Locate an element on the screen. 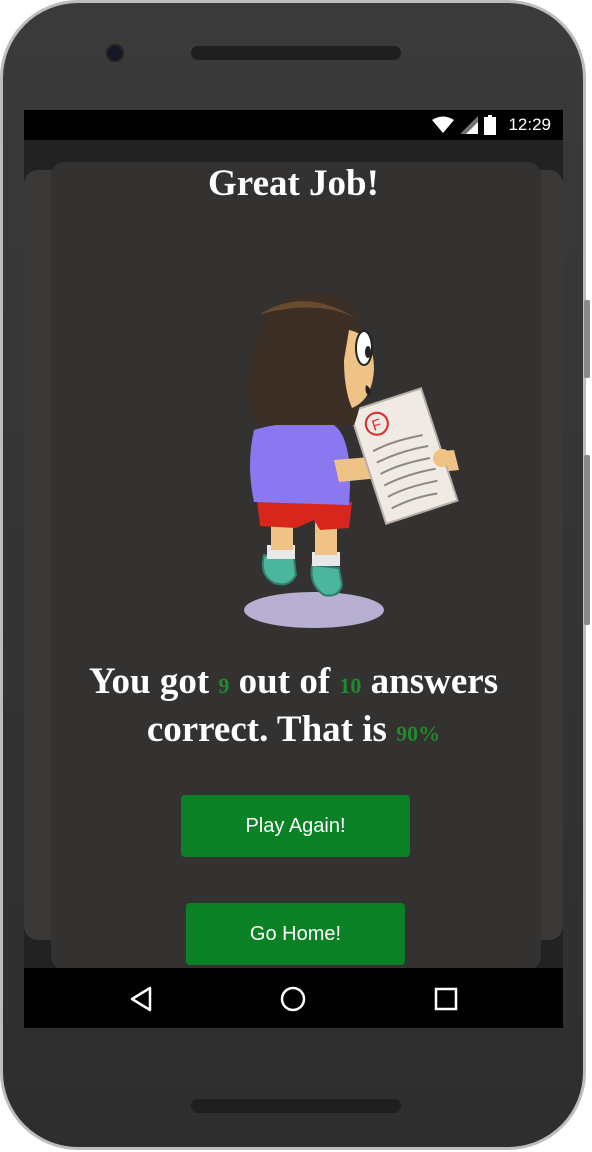 The width and height of the screenshot is (592, 1152). recents-icon is located at coordinates (446, 999).